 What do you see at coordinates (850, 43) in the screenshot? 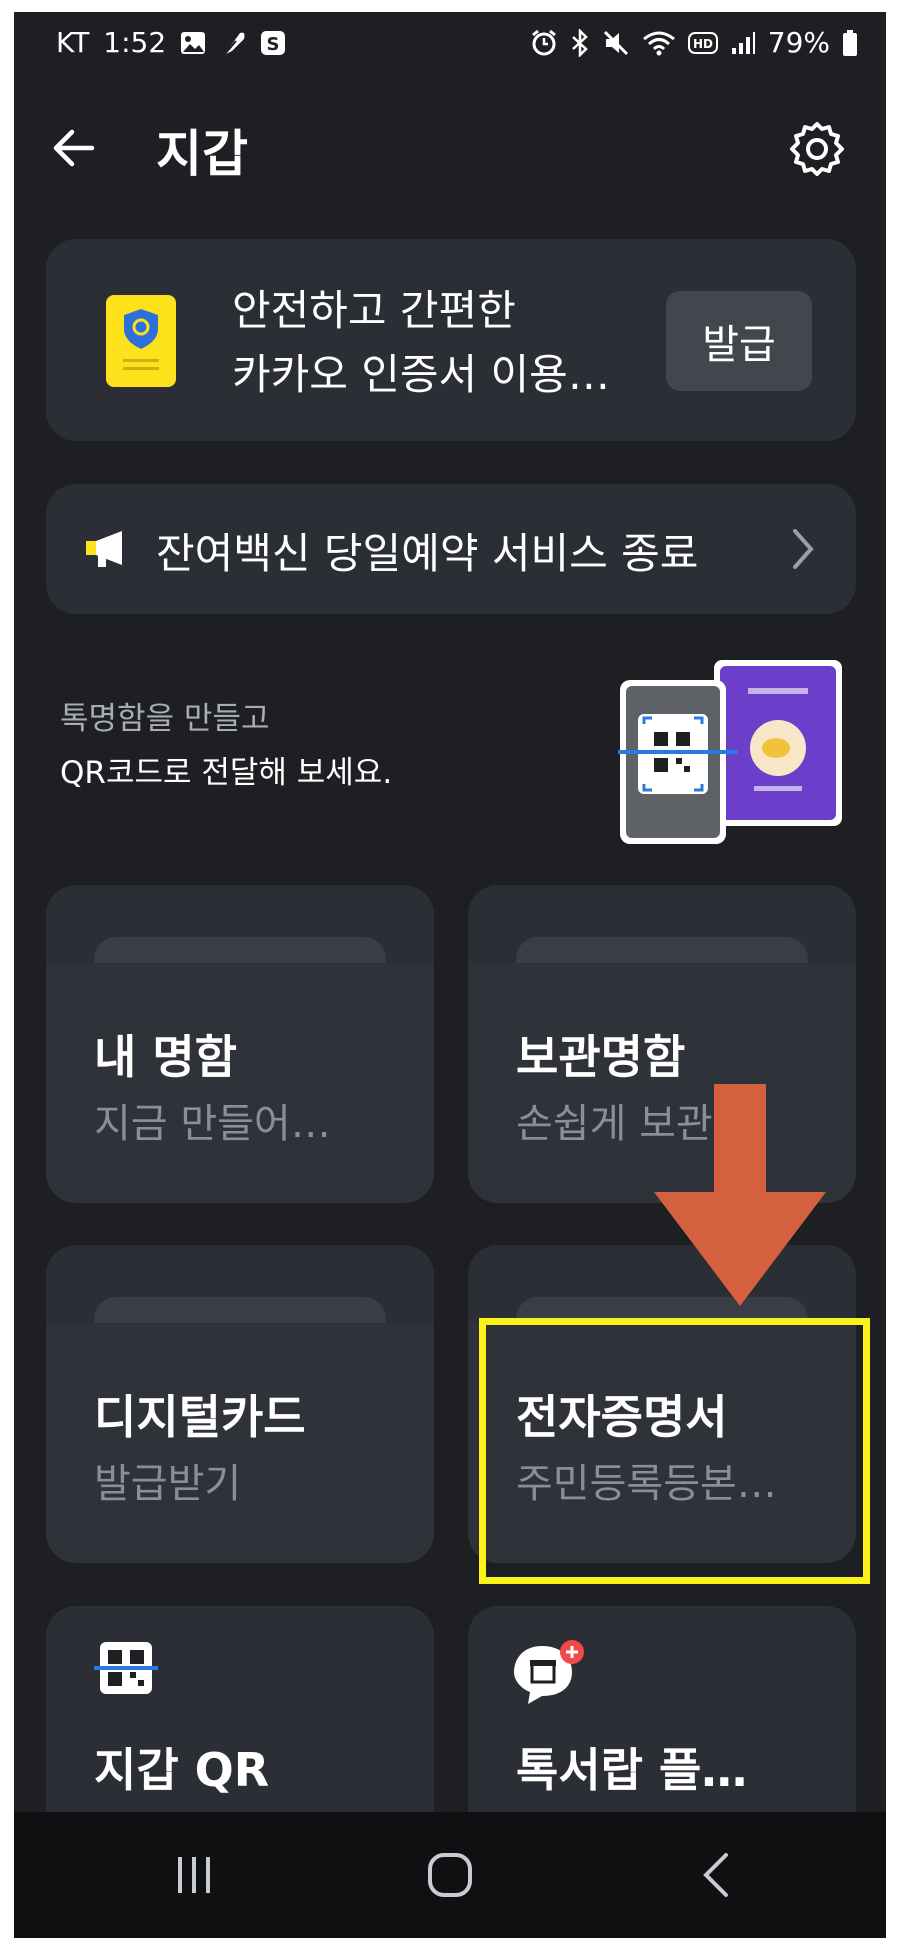
I see `battery-icon` at bounding box center [850, 43].